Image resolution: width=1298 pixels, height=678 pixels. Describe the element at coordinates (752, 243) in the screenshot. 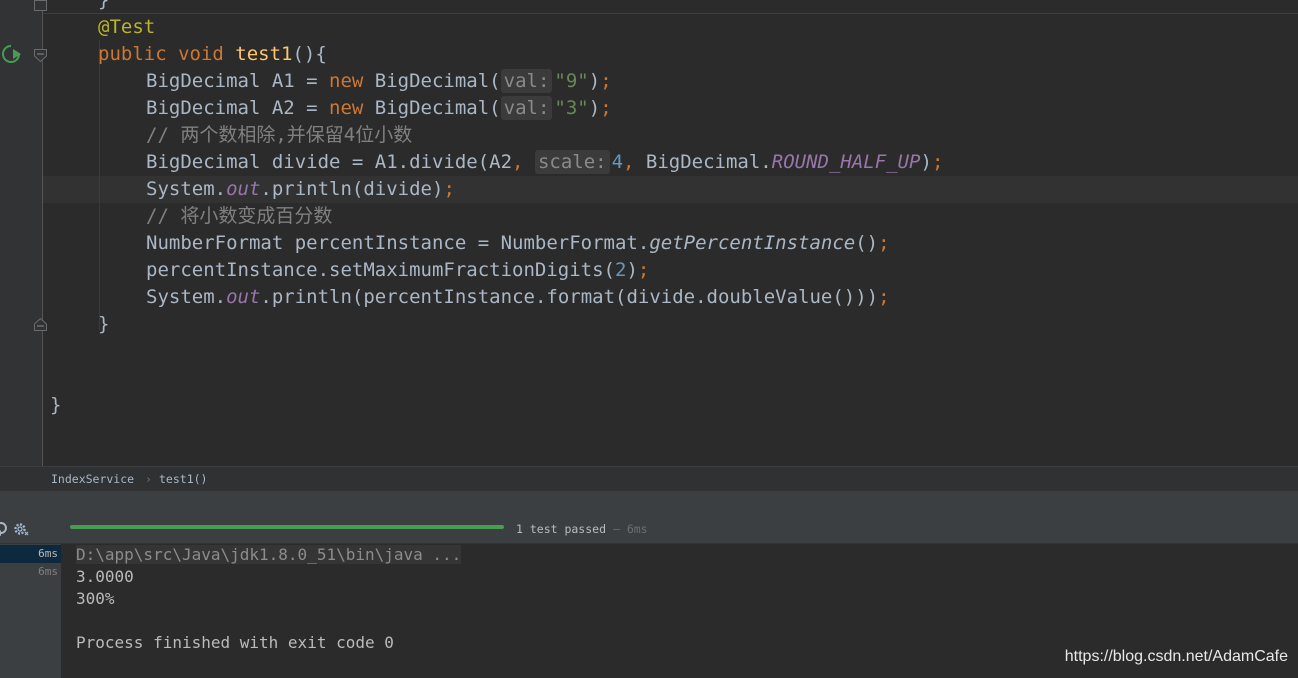

I see `code-token: getPercentInstance` at that location.